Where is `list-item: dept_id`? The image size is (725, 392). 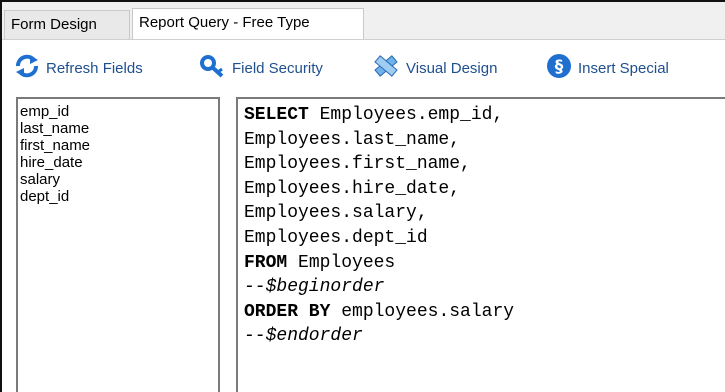
list-item: dept_id is located at coordinates (118, 196).